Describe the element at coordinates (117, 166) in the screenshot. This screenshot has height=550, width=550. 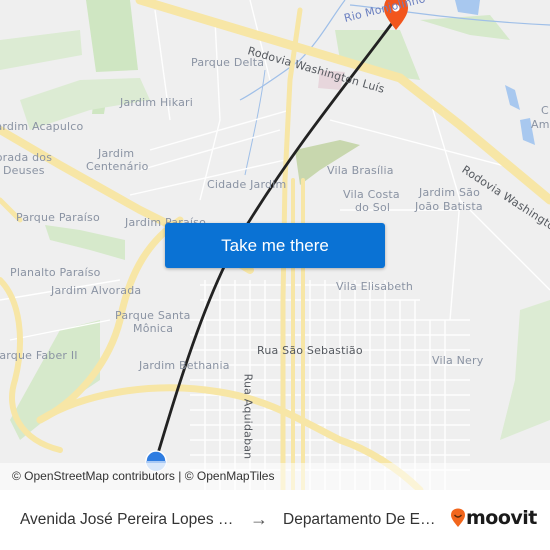
I see `map-label-neighborhood: Centenário` at that location.